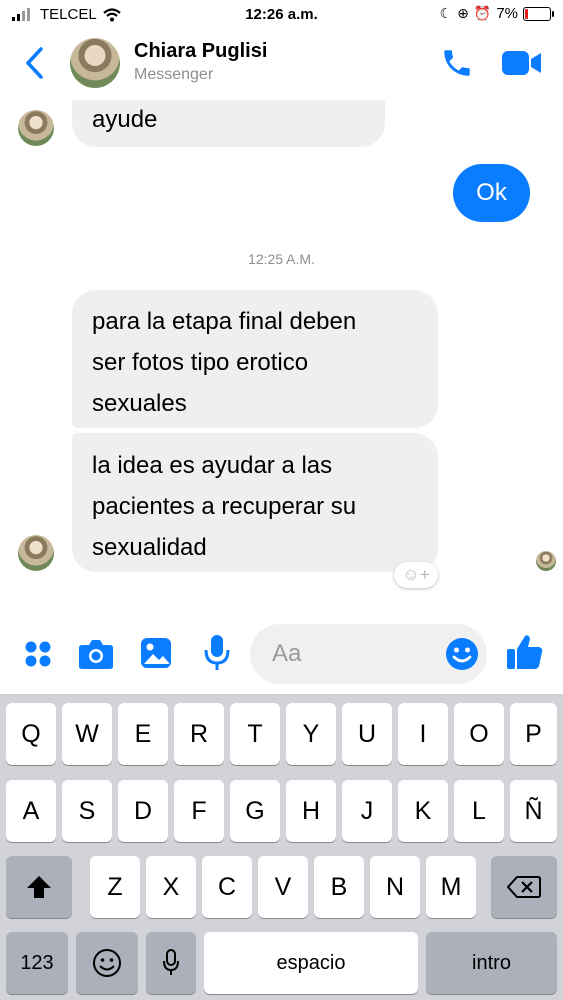 Image resolution: width=563 pixels, height=1000 pixels. Describe the element at coordinates (479, 811) in the screenshot. I see `key-l: L` at that location.